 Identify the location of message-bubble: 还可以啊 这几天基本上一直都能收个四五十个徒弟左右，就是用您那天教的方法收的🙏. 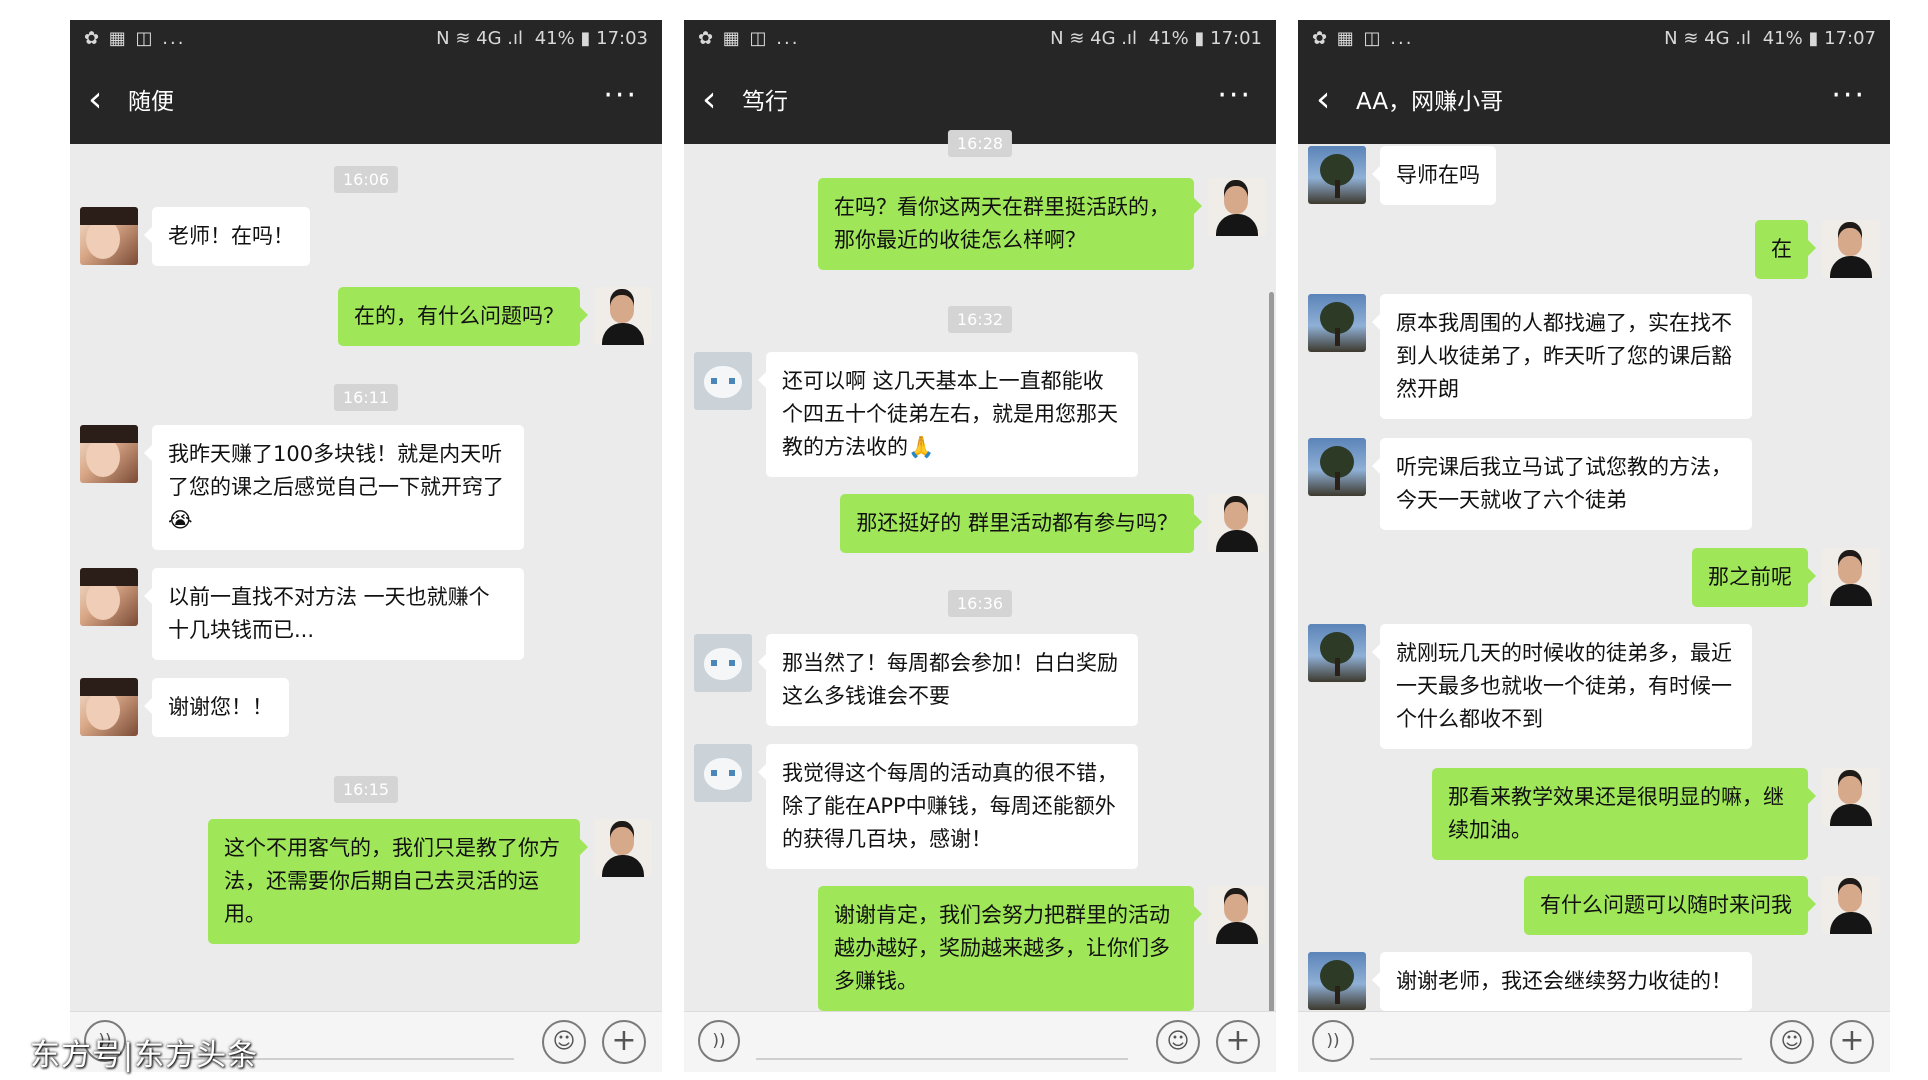
(948, 414).